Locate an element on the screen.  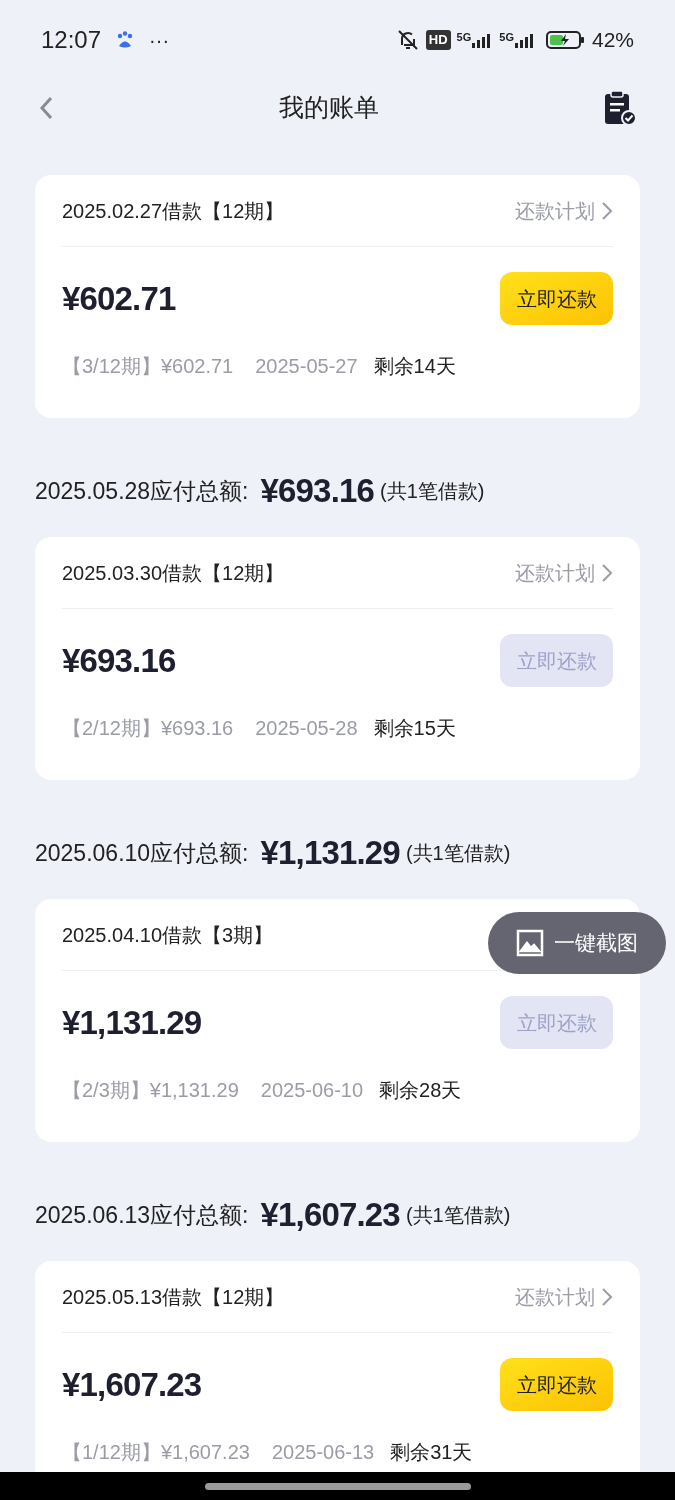
due-total: ¥1,131.29 is located at coordinates (330, 853).